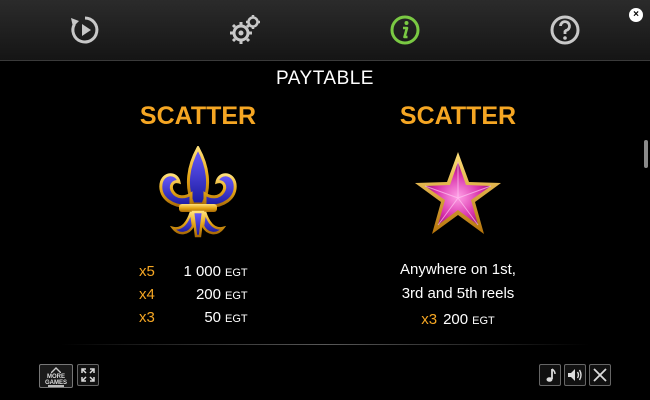  What do you see at coordinates (646, 154) in the screenshot?
I see `scrollbar-thumb` at bounding box center [646, 154].